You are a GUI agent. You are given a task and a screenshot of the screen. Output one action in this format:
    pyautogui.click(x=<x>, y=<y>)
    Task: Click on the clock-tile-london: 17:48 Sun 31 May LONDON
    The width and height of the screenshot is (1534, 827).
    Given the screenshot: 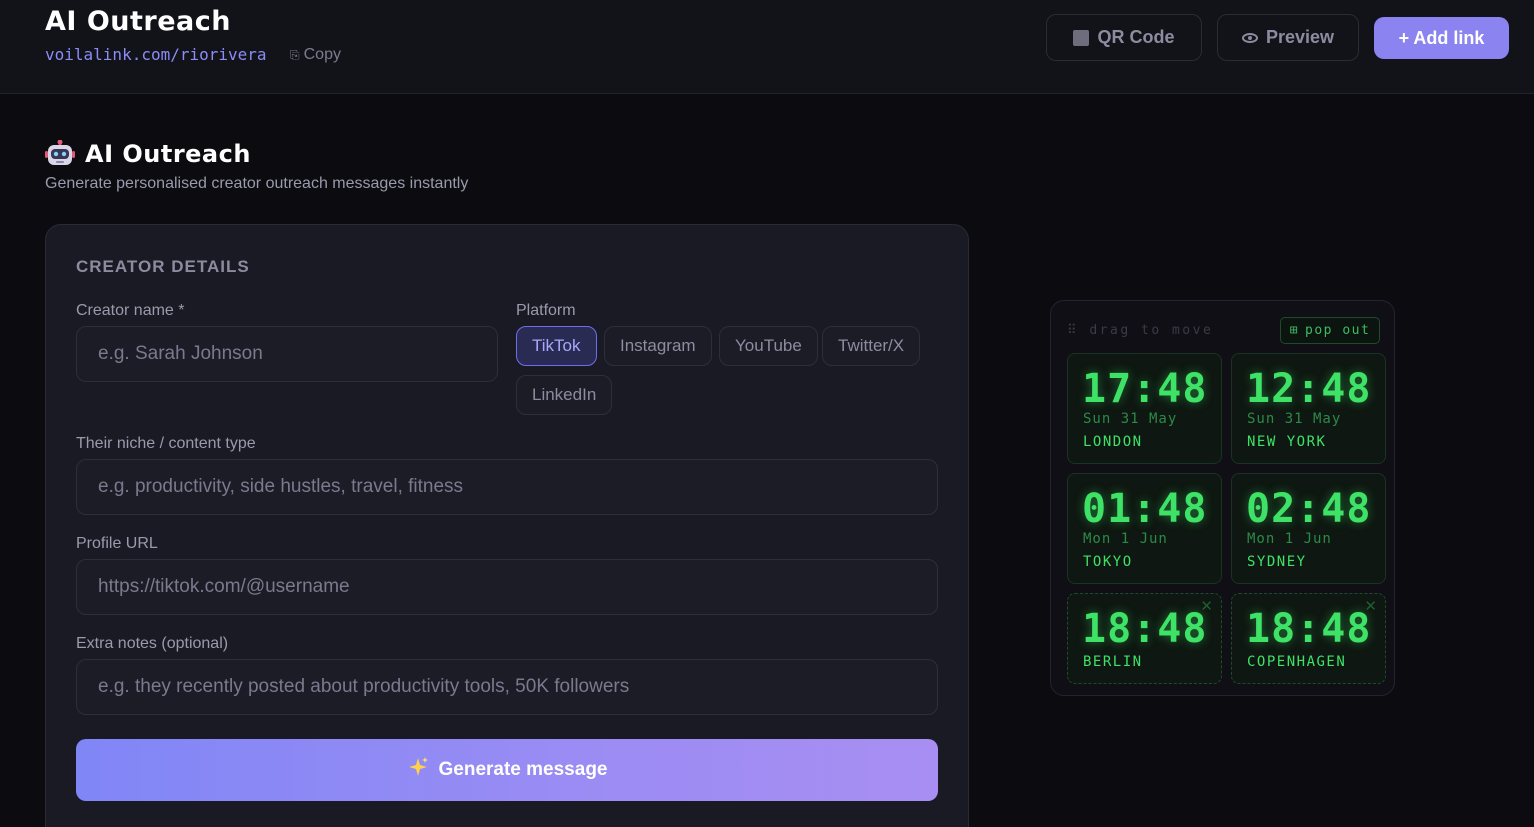 What is the action you would take?
    pyautogui.click(x=1144, y=408)
    